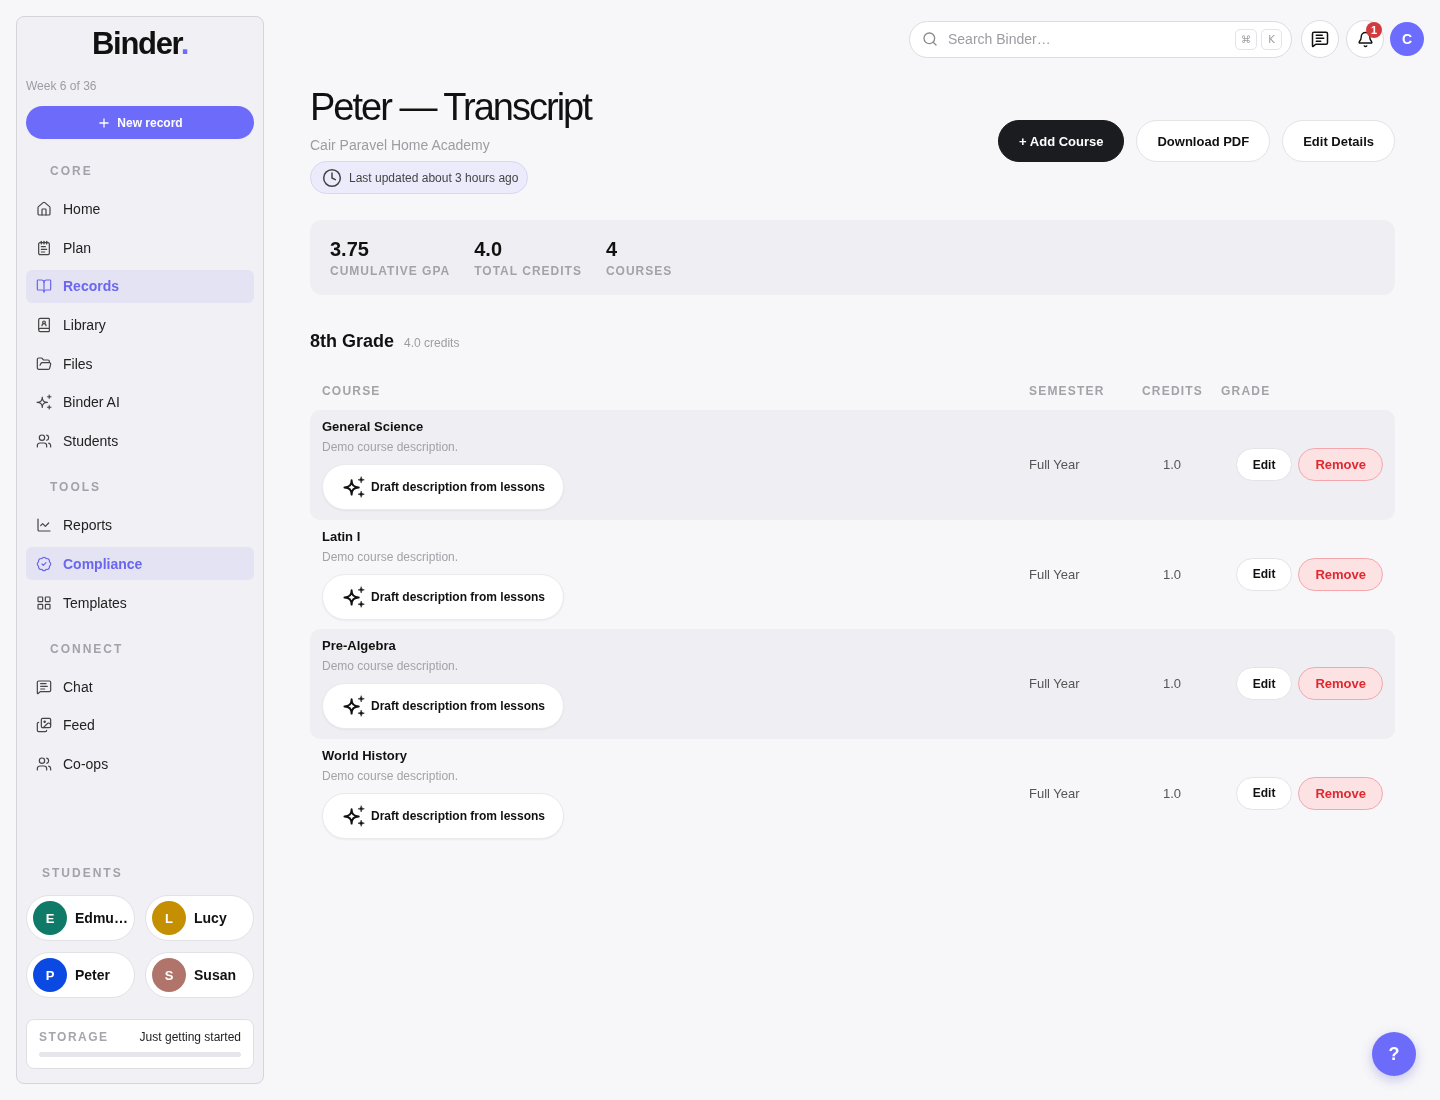 Image resolution: width=1440 pixels, height=1100 pixels. What do you see at coordinates (350, 248) in the screenshot?
I see `stat-value: 3.75` at bounding box center [350, 248].